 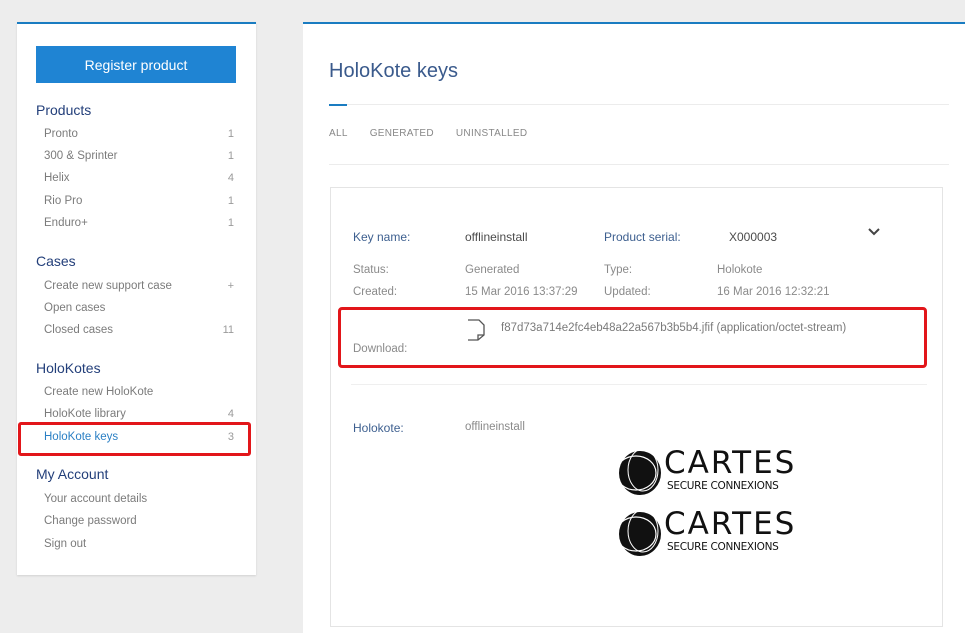 What do you see at coordinates (66, 223) in the screenshot?
I see `sidebar-item-label: Enduro+` at bounding box center [66, 223].